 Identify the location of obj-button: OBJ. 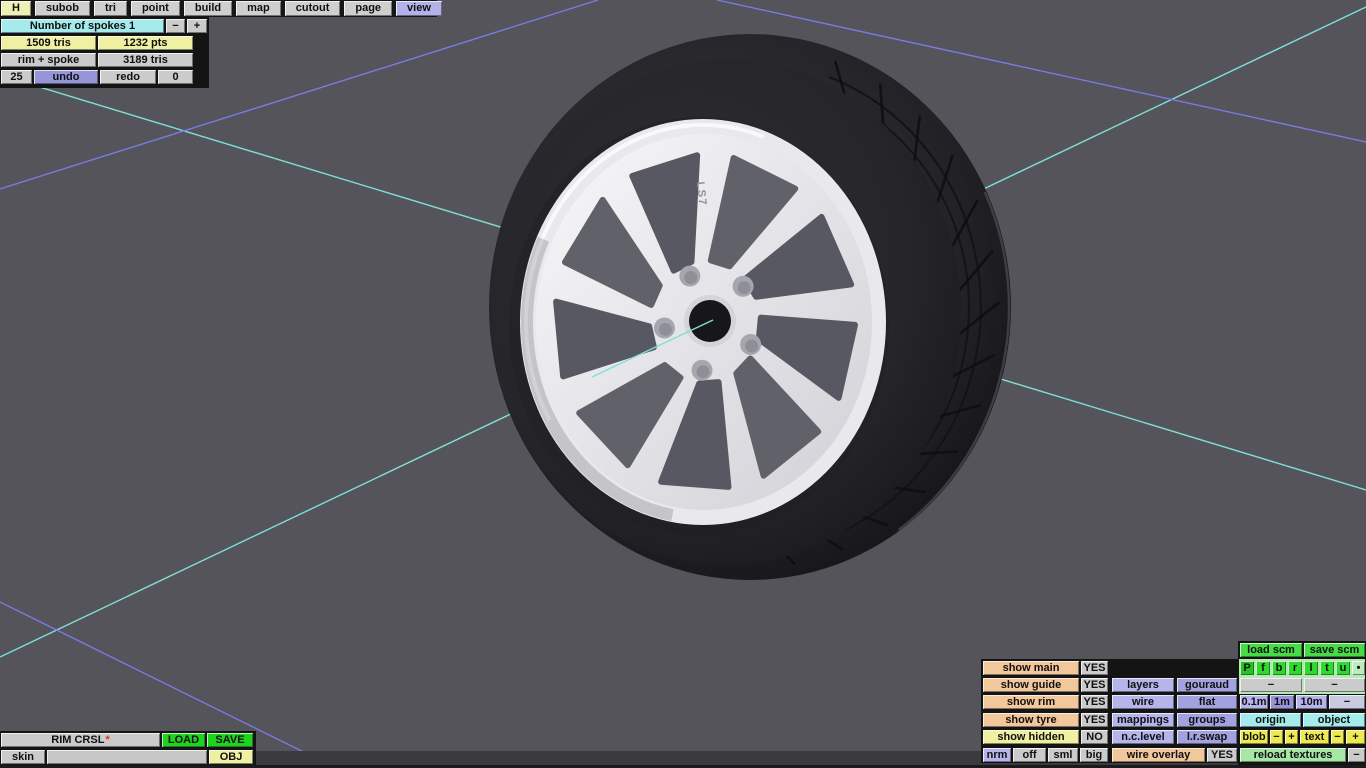
(231, 757).